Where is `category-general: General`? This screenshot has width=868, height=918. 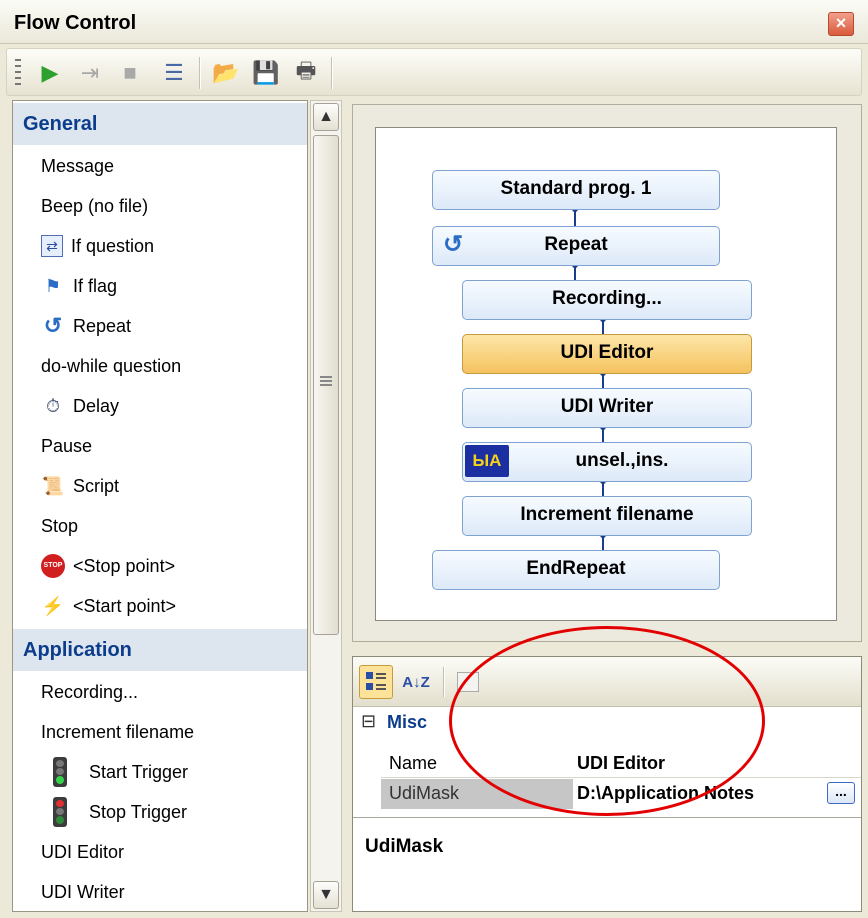
category-general: General is located at coordinates (160, 124).